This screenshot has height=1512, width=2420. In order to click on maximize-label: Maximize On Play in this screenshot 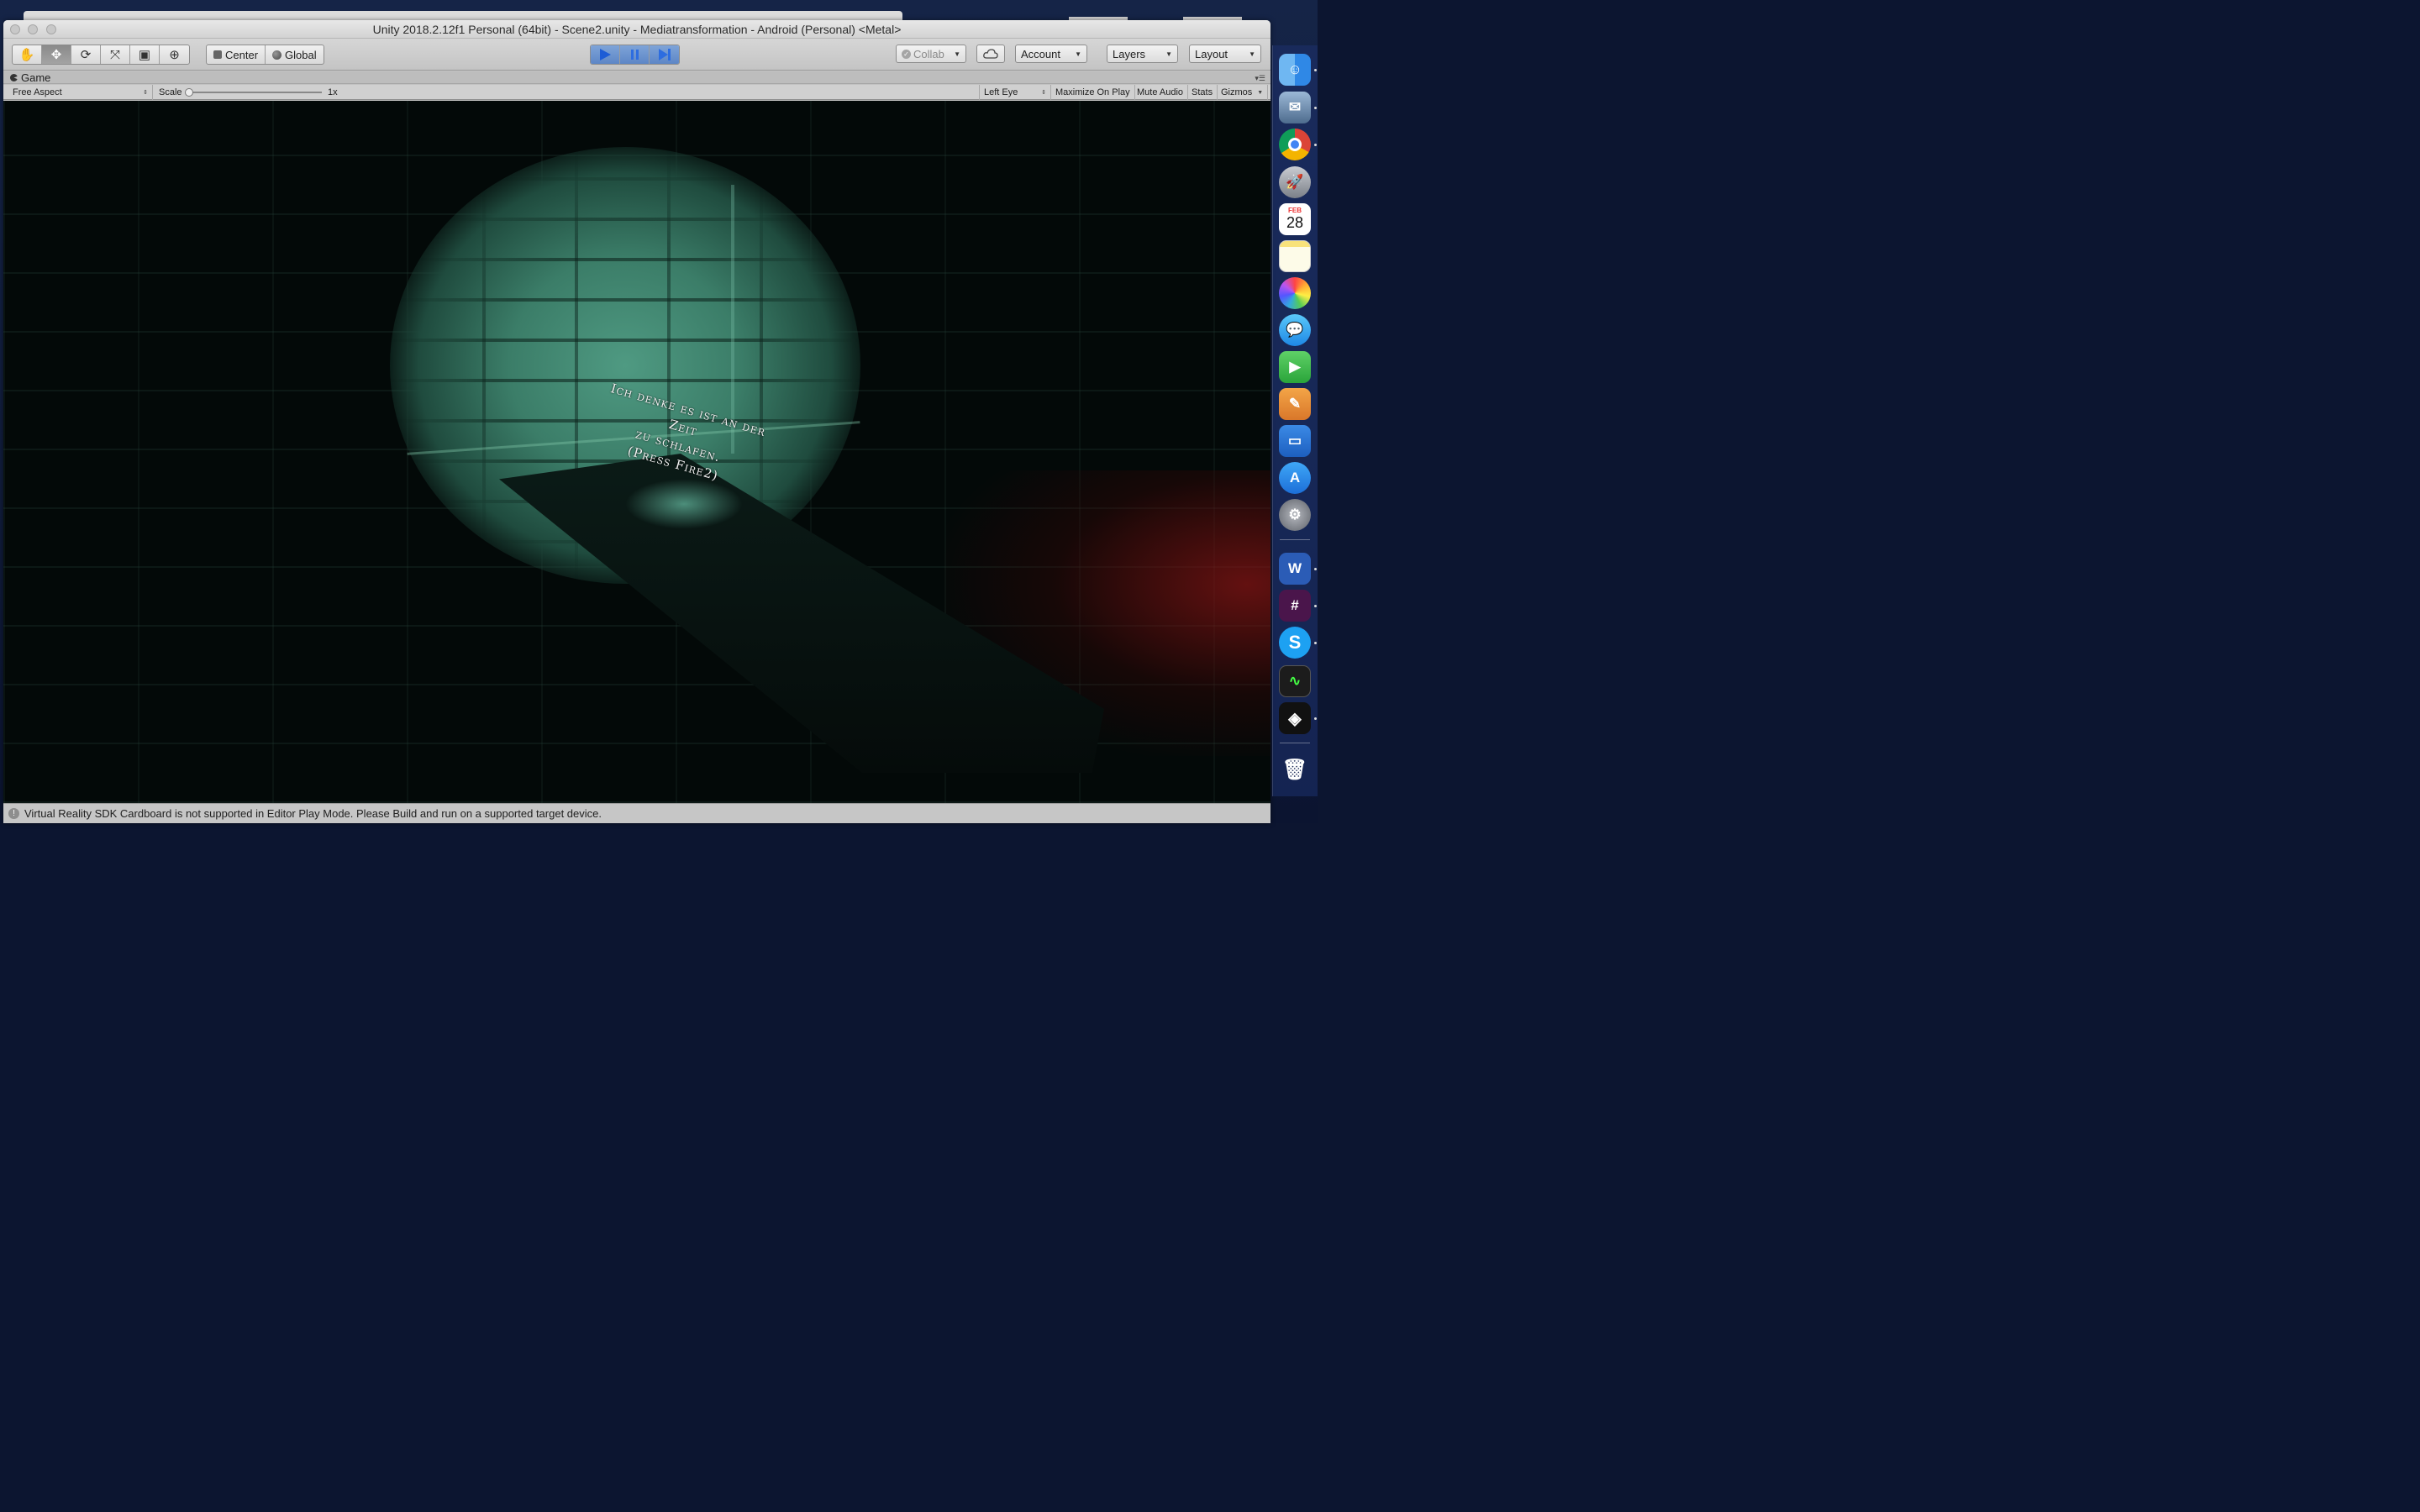, I will do `click(1092, 92)`.